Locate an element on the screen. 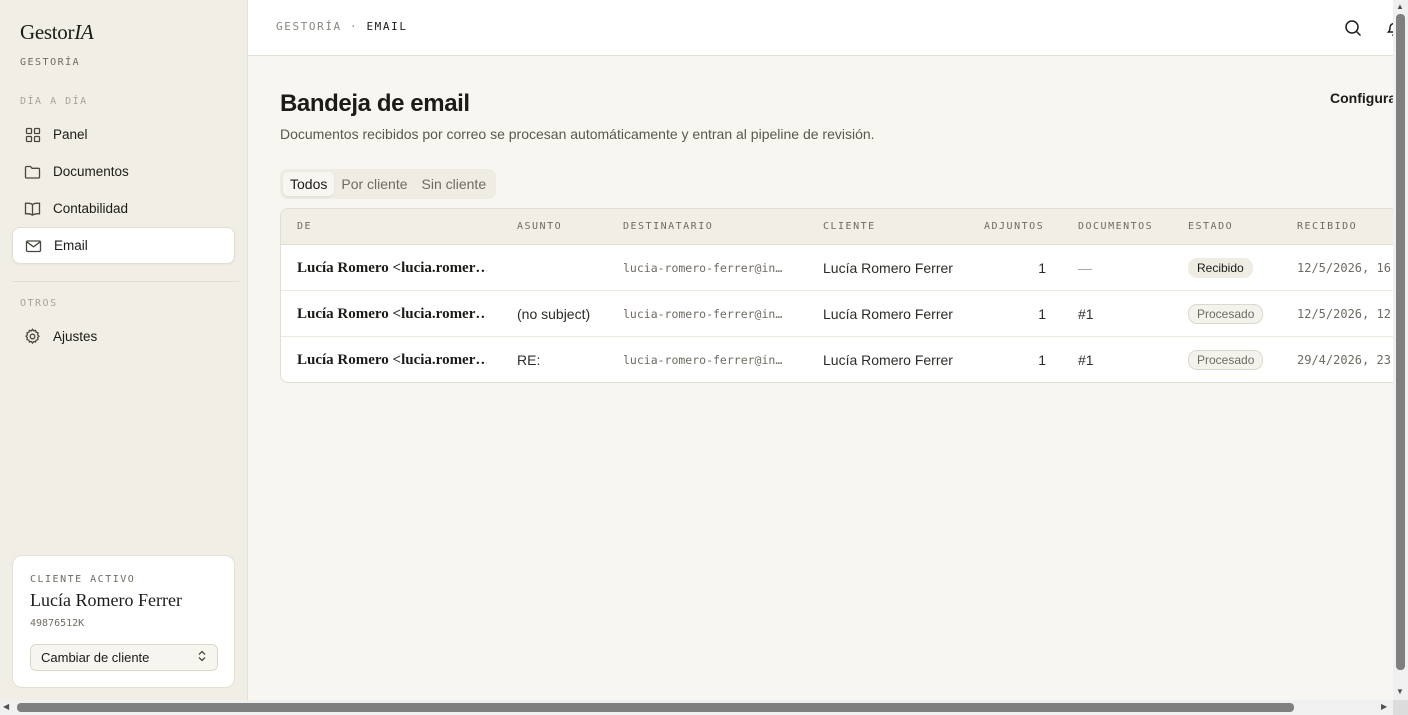 The height and width of the screenshot is (715, 1408). cell-recibido: 12/5/2026, 12 is located at coordinates (1344, 314).